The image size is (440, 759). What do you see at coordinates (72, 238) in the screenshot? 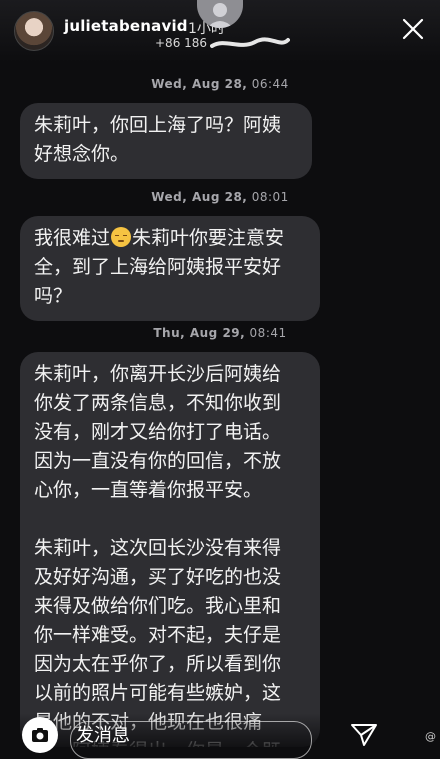
I see `message-text: 我很难过` at bounding box center [72, 238].